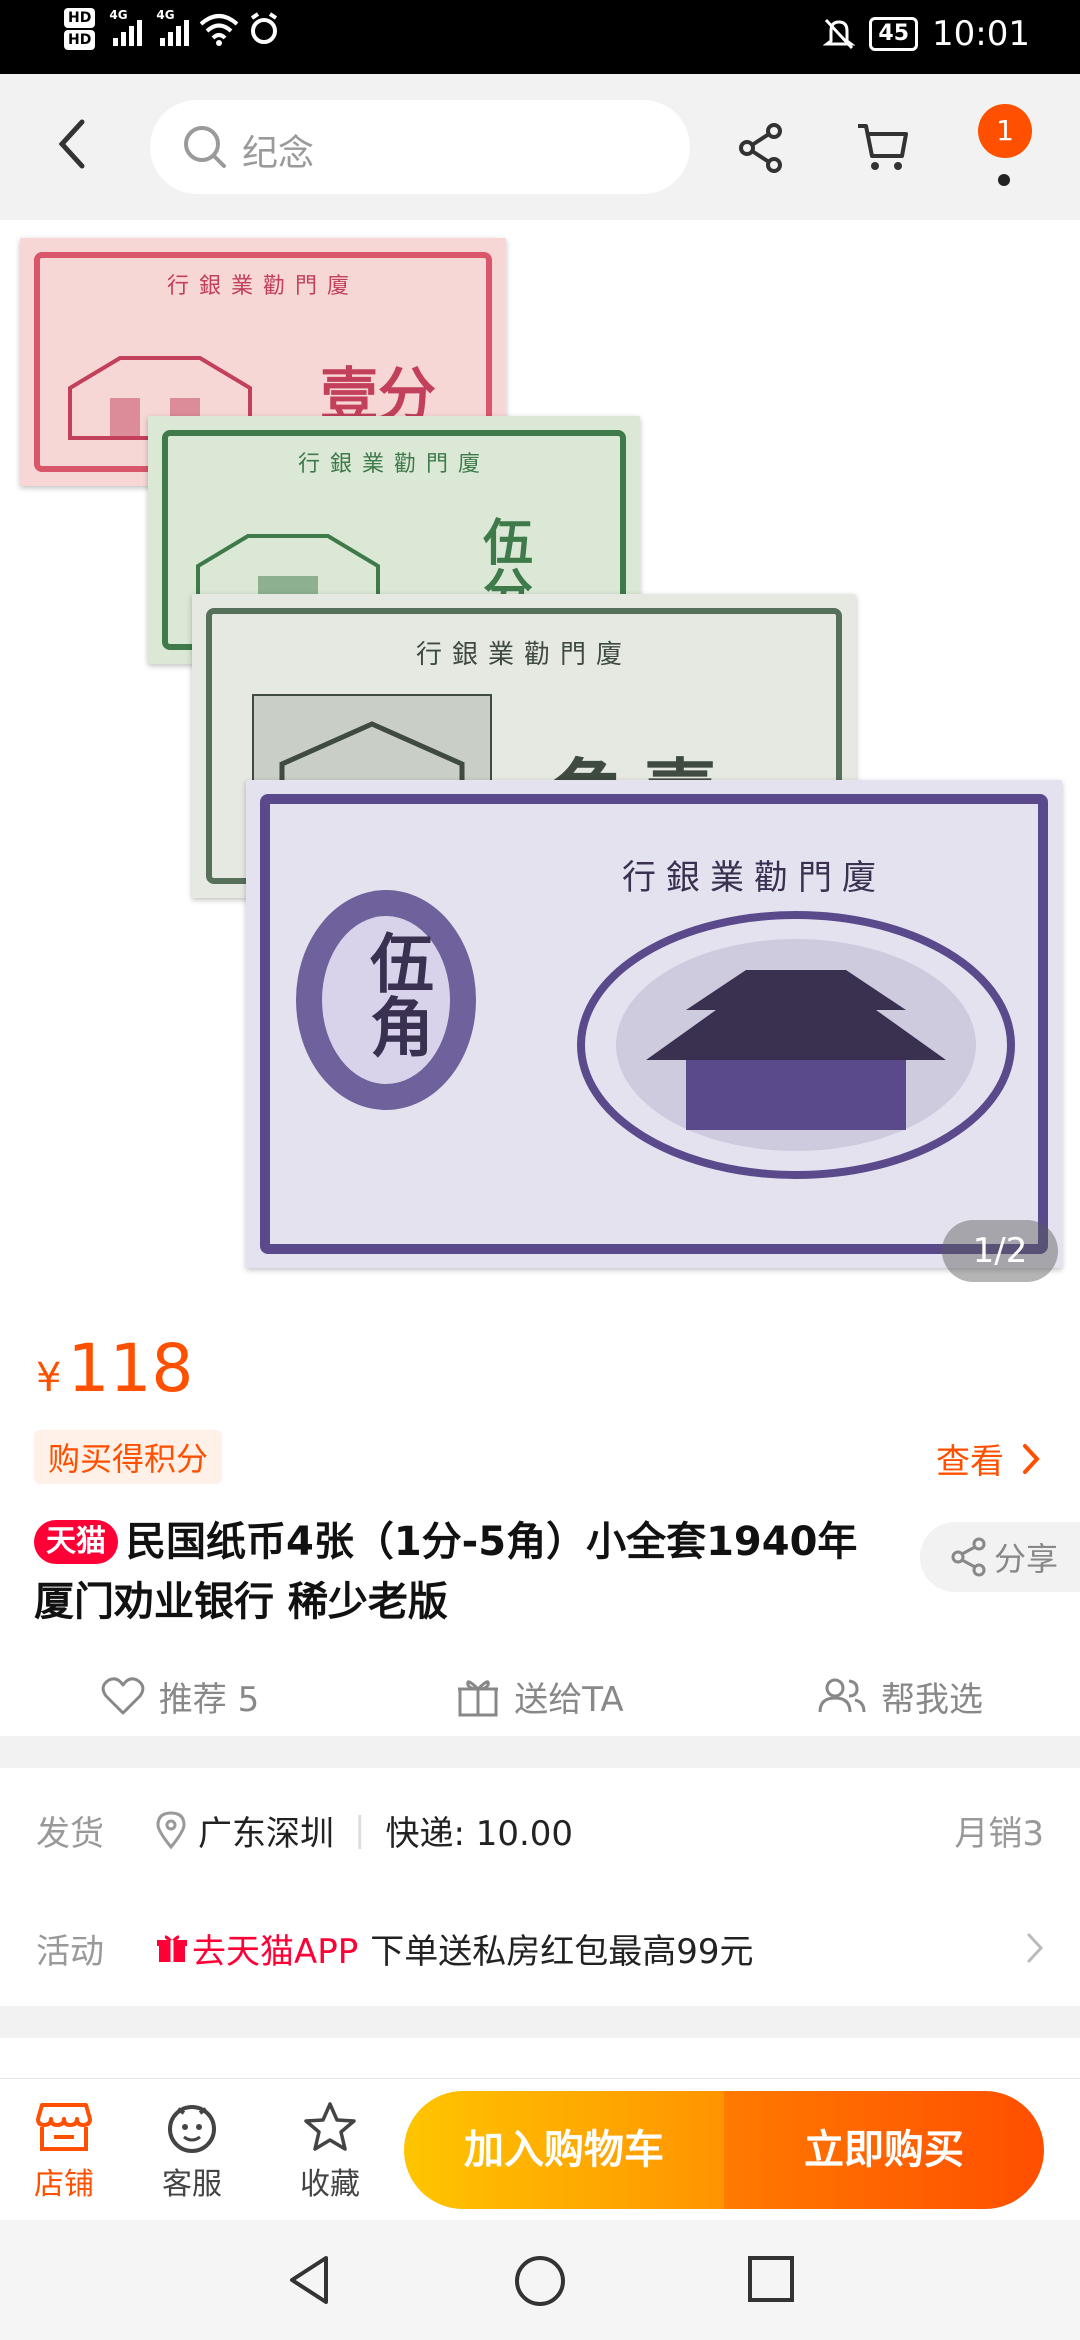 Image resolution: width=1080 pixels, height=2340 pixels. Describe the element at coordinates (192, 2184) in the screenshot. I see `customer-service-label: 客服` at that location.